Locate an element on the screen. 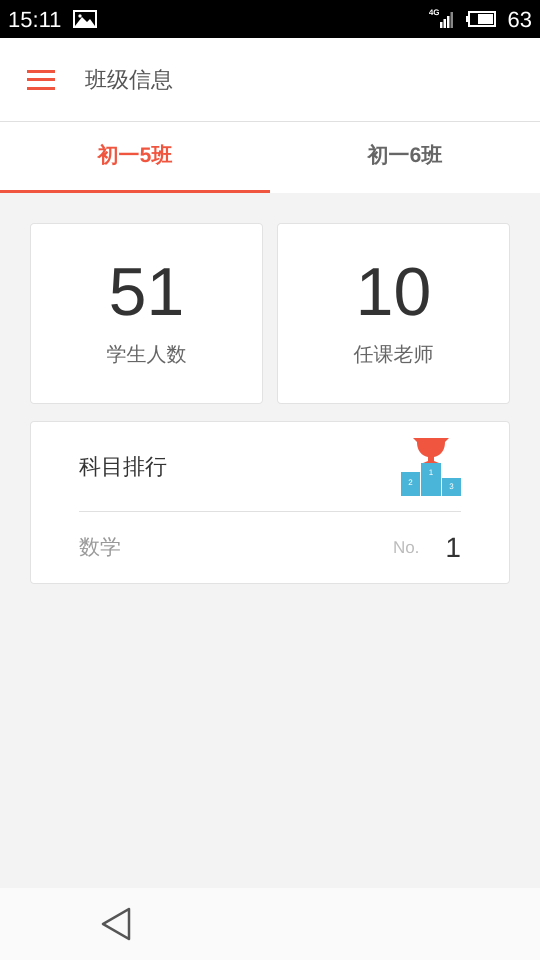 The image size is (540, 960). battery-level: 63 is located at coordinates (520, 20).